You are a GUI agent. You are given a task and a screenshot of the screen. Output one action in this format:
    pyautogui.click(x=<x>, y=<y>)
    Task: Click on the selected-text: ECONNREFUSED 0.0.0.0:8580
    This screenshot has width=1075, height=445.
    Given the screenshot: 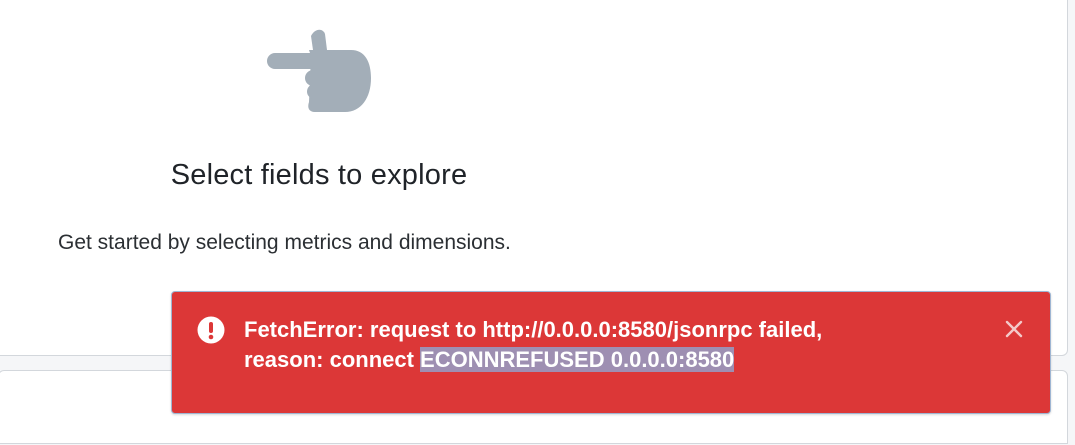 What is the action you would take?
    pyautogui.click(x=577, y=359)
    